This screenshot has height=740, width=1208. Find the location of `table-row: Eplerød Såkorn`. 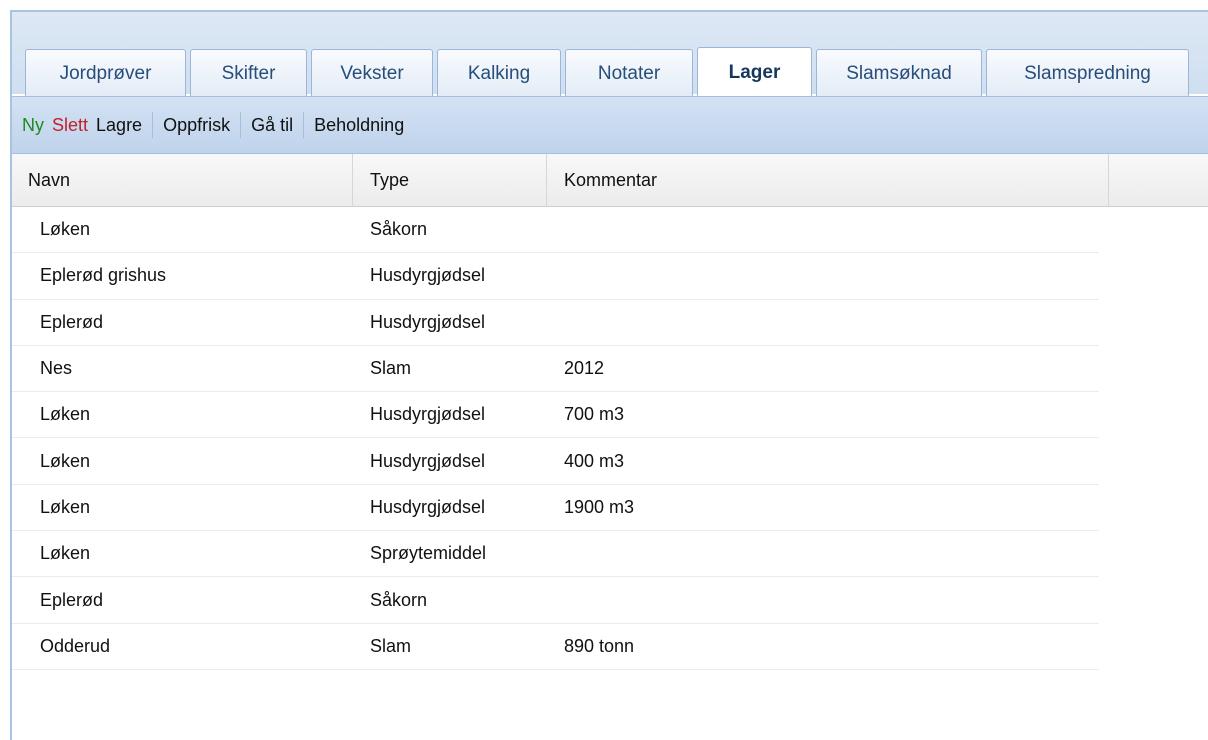

table-row: Eplerød Såkorn is located at coordinates (555, 600).